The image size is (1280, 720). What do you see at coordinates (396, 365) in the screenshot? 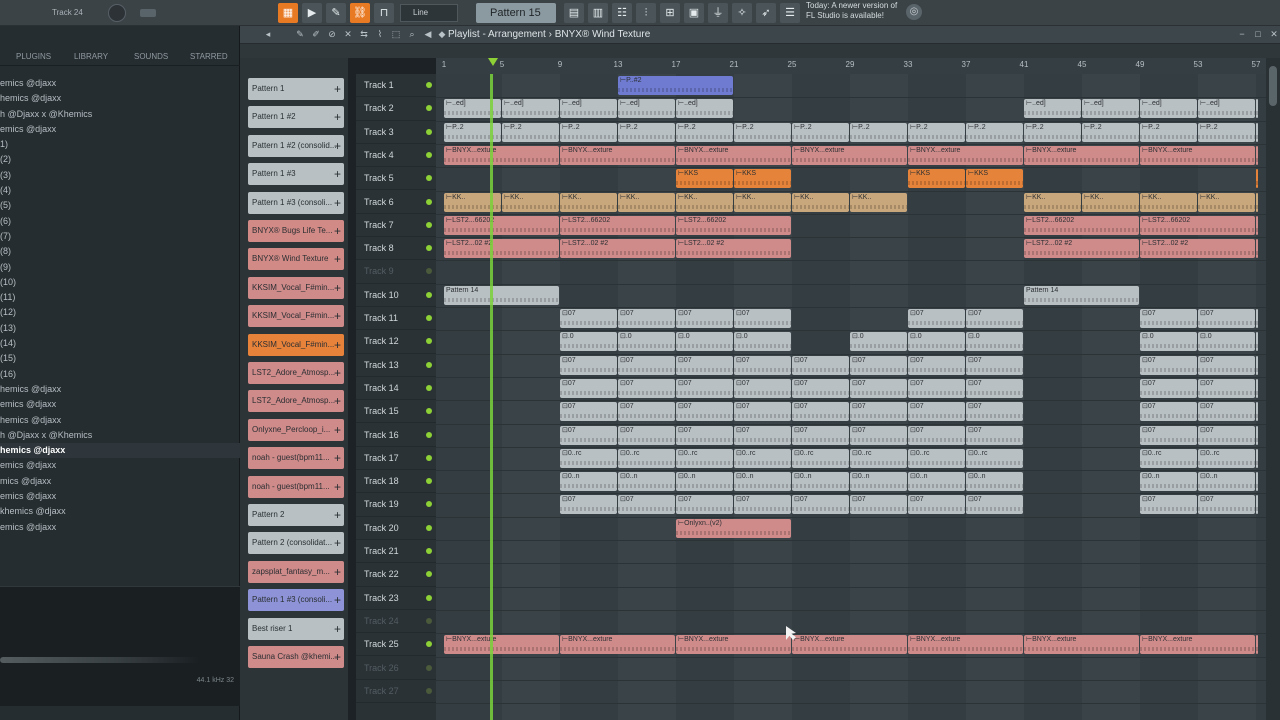
I see `track-header: Track 13` at bounding box center [396, 365].